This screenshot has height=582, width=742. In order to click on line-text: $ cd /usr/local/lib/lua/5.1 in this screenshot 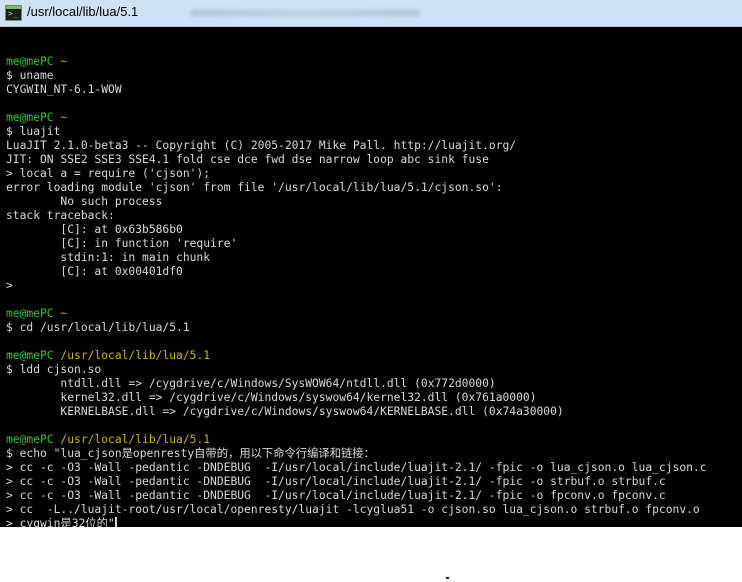, I will do `click(98, 327)`.